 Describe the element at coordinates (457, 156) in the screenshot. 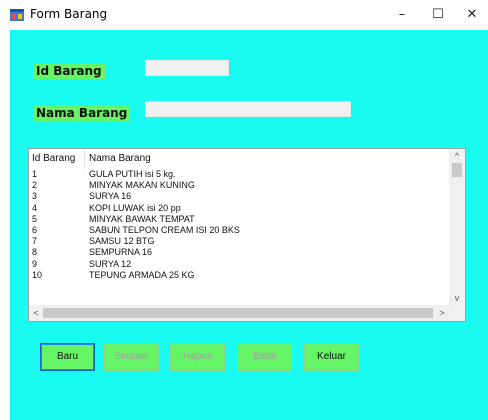

I see `scroll-up-icon: ^` at that location.